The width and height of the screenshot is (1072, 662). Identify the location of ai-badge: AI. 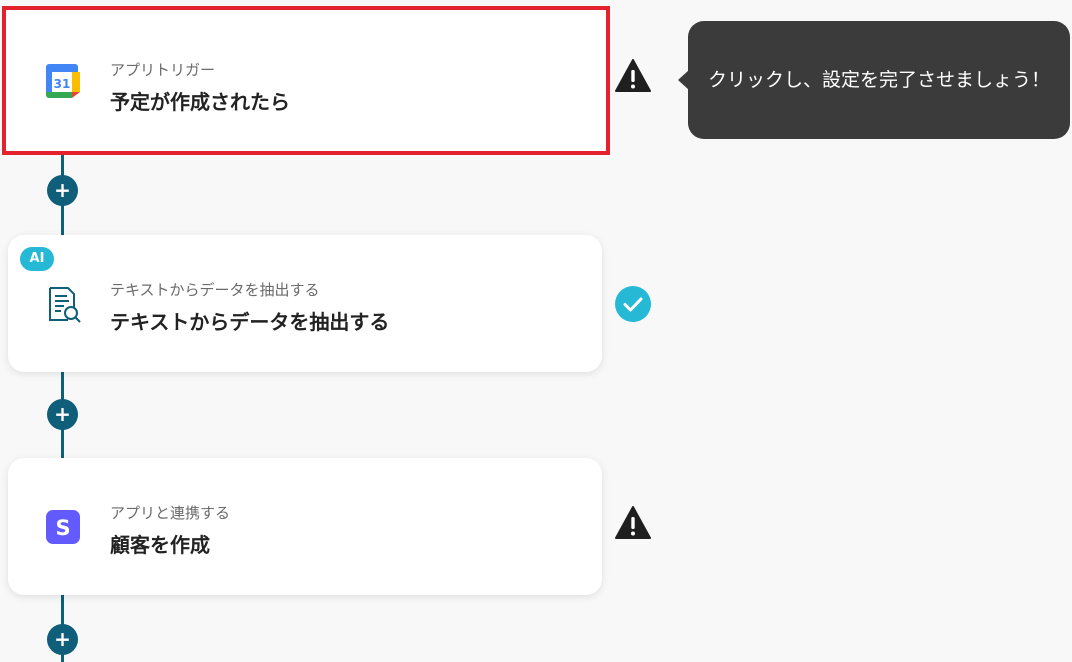
(37, 259).